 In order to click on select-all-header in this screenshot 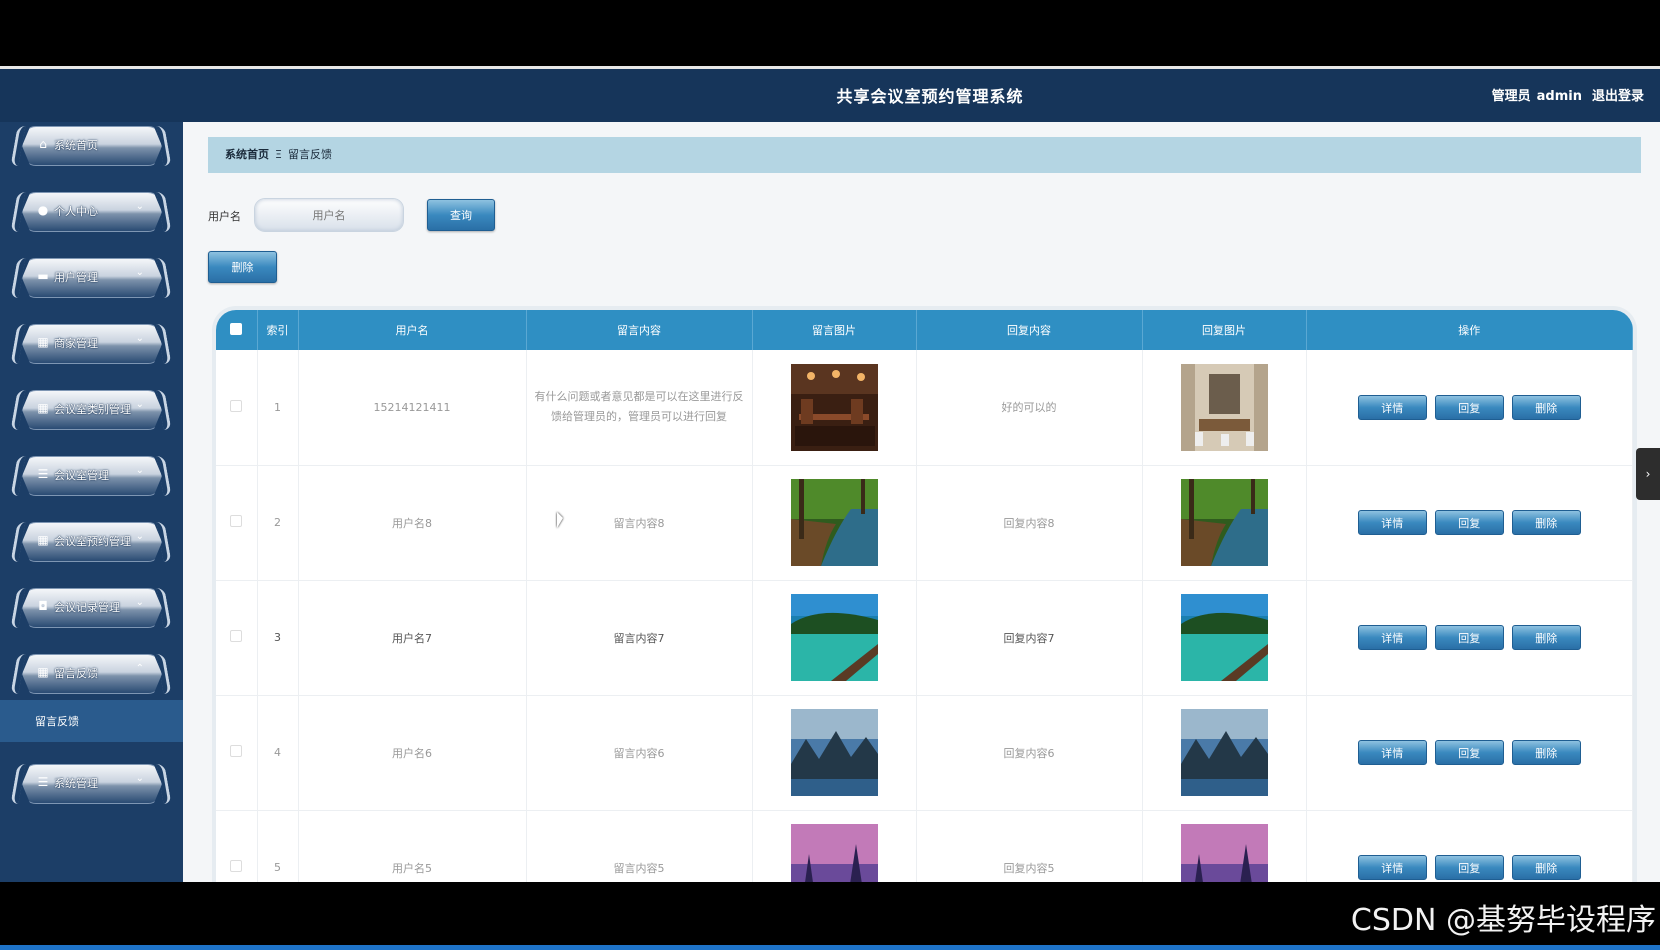, I will do `click(237, 330)`.